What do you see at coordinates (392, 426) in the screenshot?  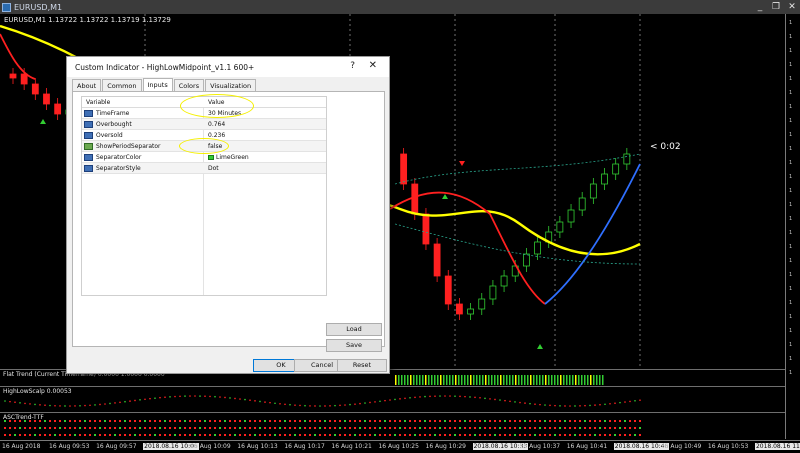 I see `asctrend-subwindow: ASCTrend-TTF` at bounding box center [392, 426].